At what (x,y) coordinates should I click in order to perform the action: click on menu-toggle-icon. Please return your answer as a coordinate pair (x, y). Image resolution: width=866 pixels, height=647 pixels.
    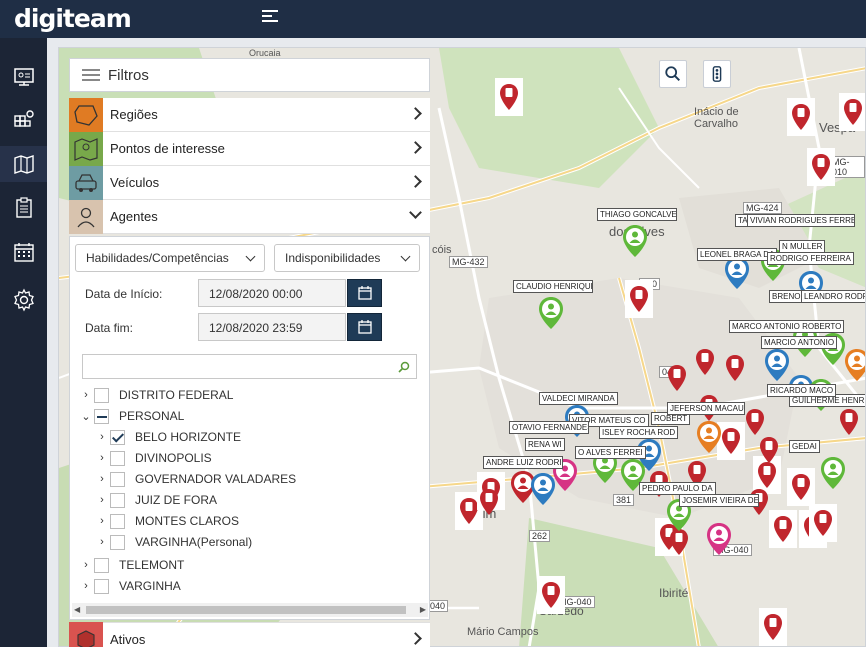
    Looking at the image, I should click on (270, 18).